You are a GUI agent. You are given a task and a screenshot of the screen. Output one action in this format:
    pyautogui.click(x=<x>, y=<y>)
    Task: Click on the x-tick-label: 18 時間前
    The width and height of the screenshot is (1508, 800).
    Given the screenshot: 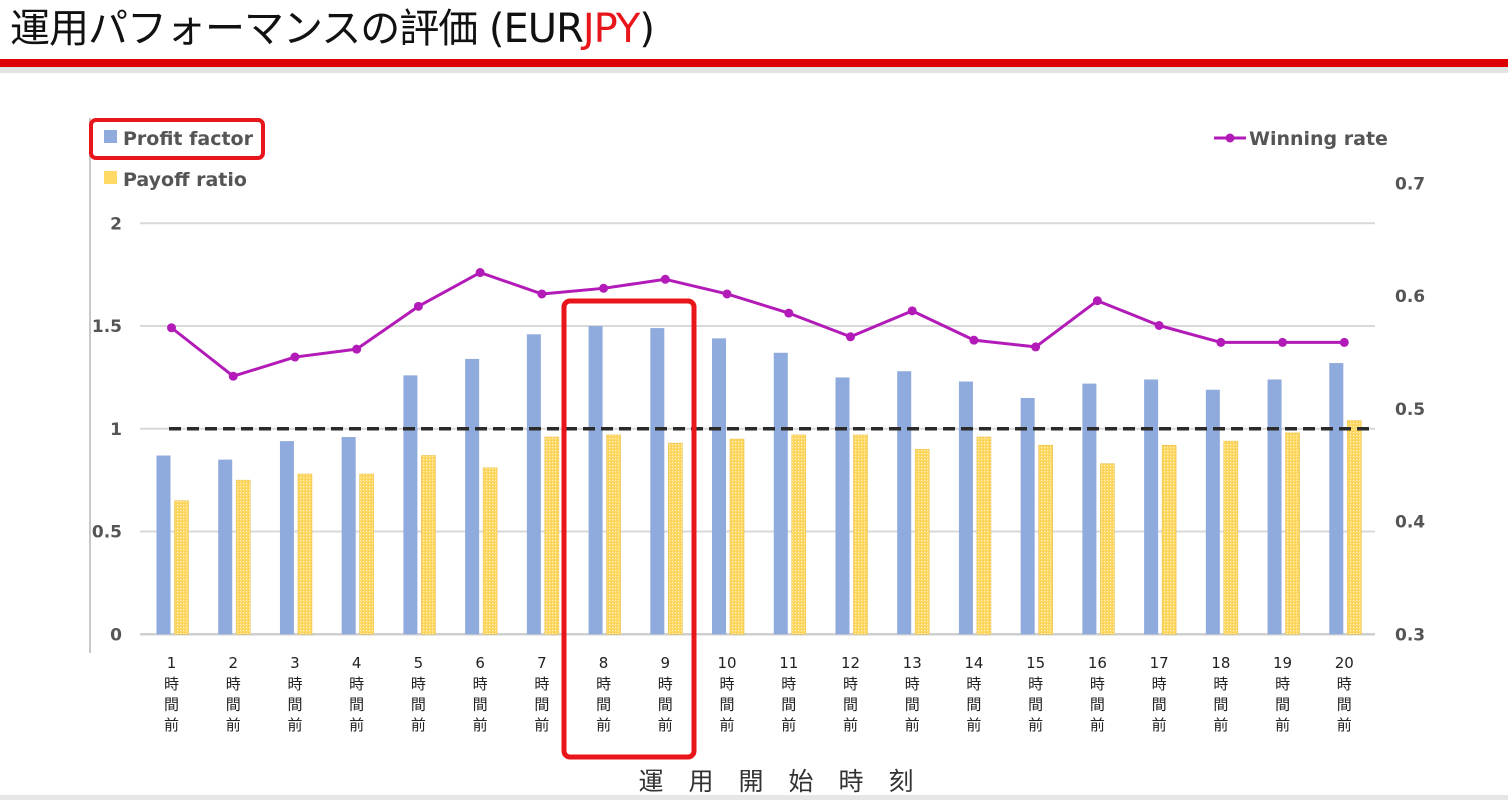 What is the action you would take?
    pyautogui.click(x=1220, y=694)
    